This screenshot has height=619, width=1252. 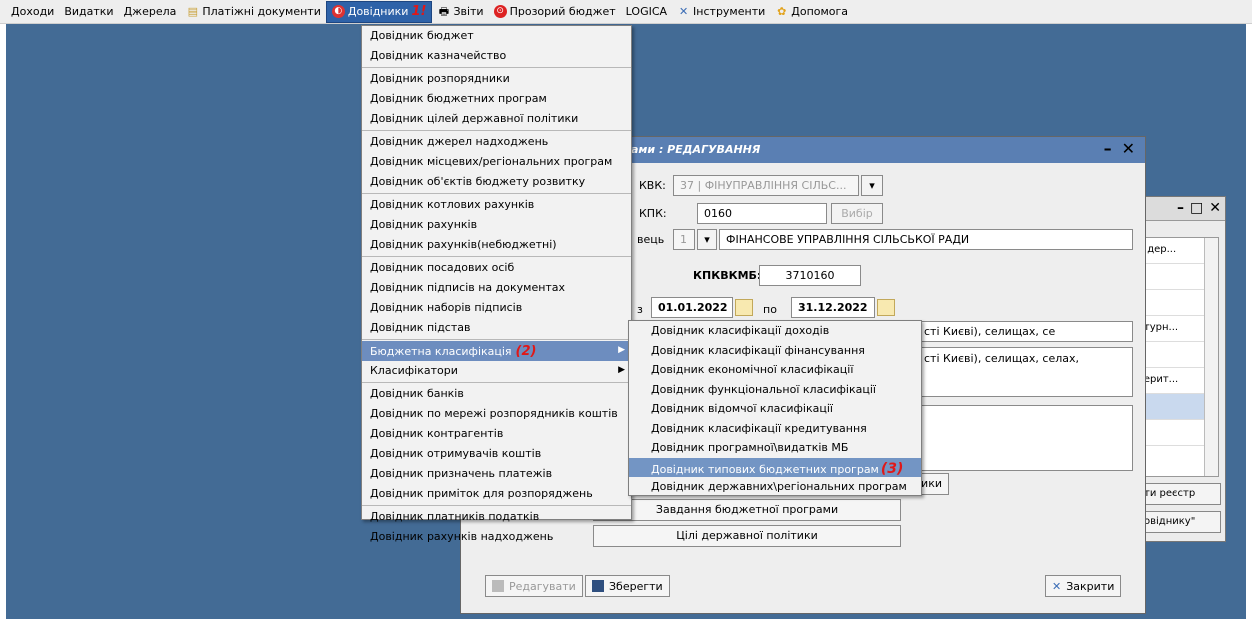 What do you see at coordinates (652, 185) in the screenshot?
I see `kvk-label: КВК:` at bounding box center [652, 185].